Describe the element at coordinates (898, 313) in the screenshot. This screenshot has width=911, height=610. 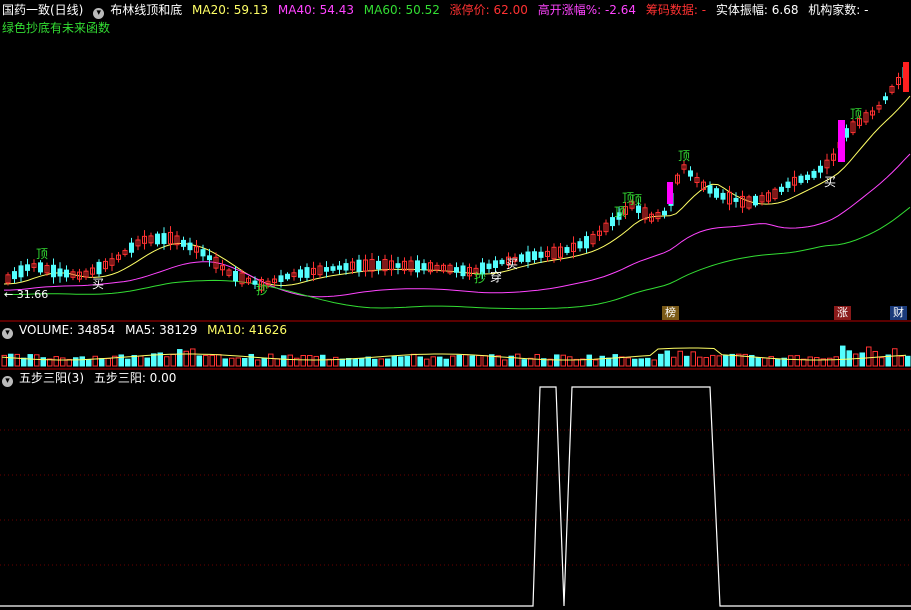
I see `finance-badge: 财` at that location.